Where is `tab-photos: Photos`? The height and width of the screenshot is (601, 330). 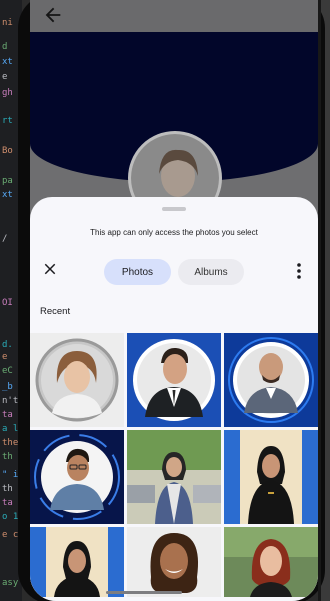
tab-photos: Photos is located at coordinates (137, 272).